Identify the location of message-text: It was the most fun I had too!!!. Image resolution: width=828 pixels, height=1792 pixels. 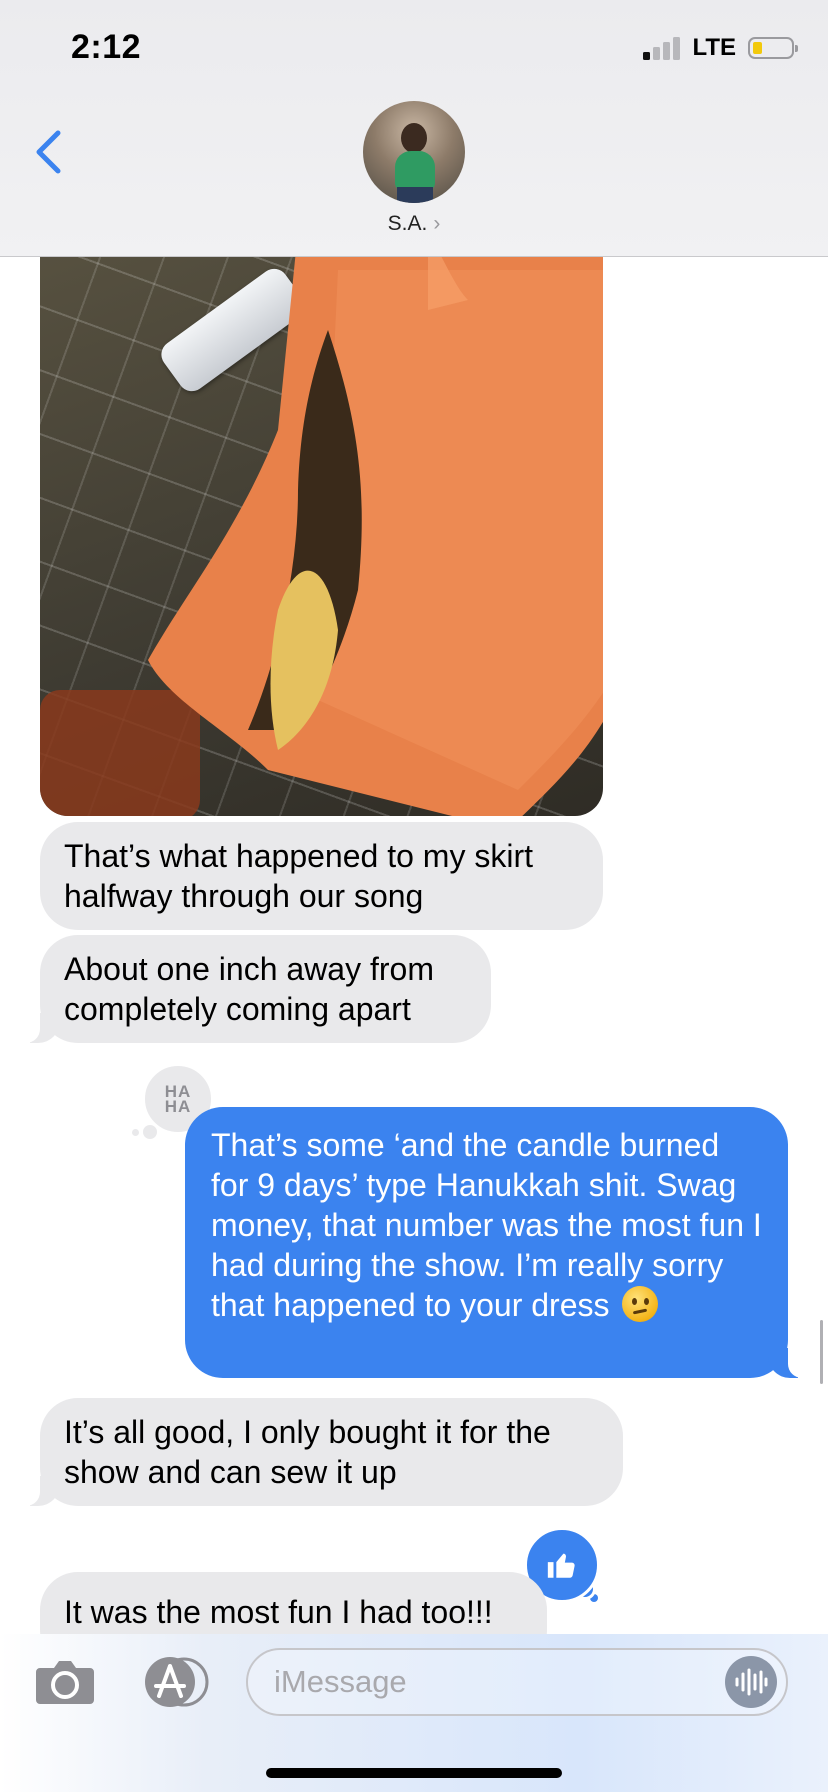
(278, 1612).